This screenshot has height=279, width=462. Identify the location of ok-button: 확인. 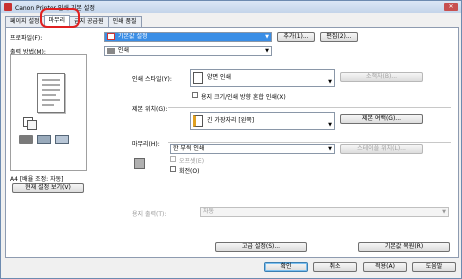
(286, 267).